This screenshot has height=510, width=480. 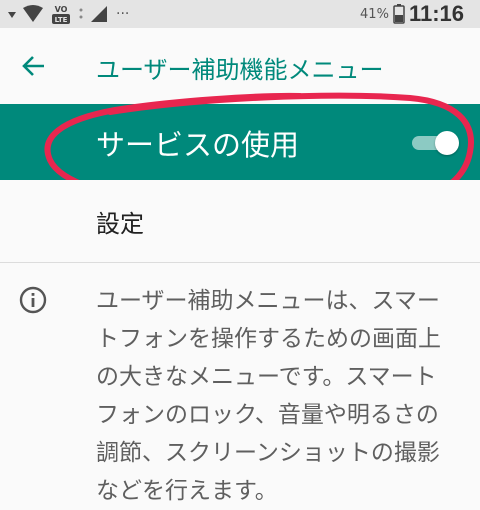 I want to click on app-bar: ユーザー補助機能メニュー, so click(x=240, y=66).